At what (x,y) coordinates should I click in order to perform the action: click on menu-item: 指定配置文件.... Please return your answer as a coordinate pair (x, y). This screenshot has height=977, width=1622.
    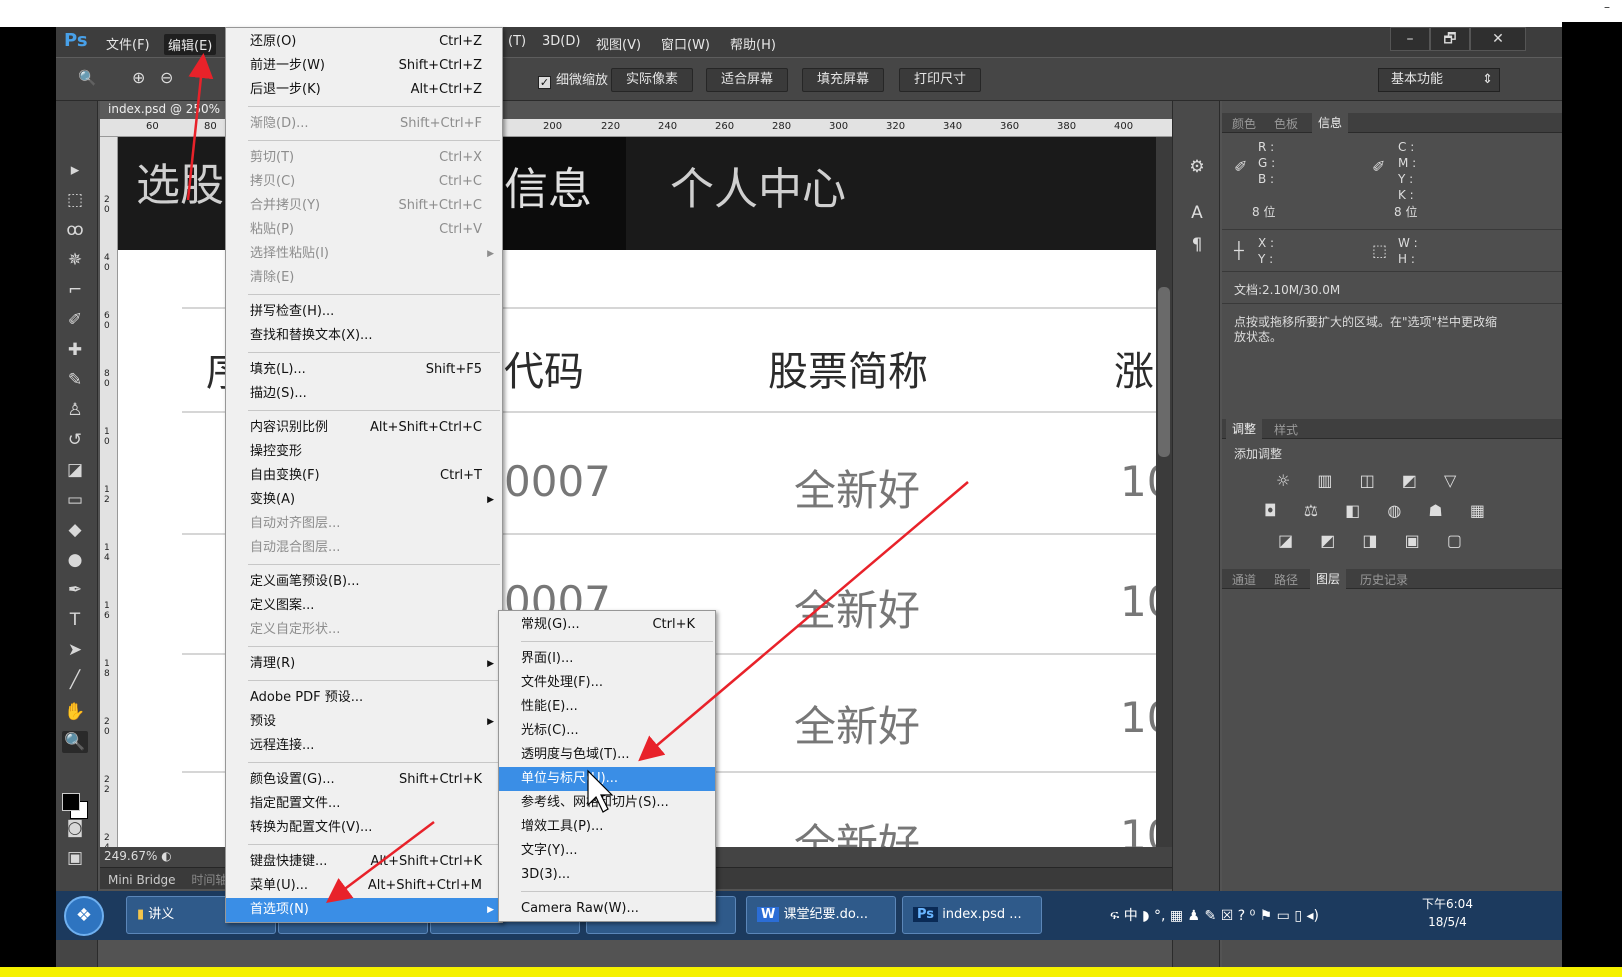
    Looking at the image, I should click on (364, 804).